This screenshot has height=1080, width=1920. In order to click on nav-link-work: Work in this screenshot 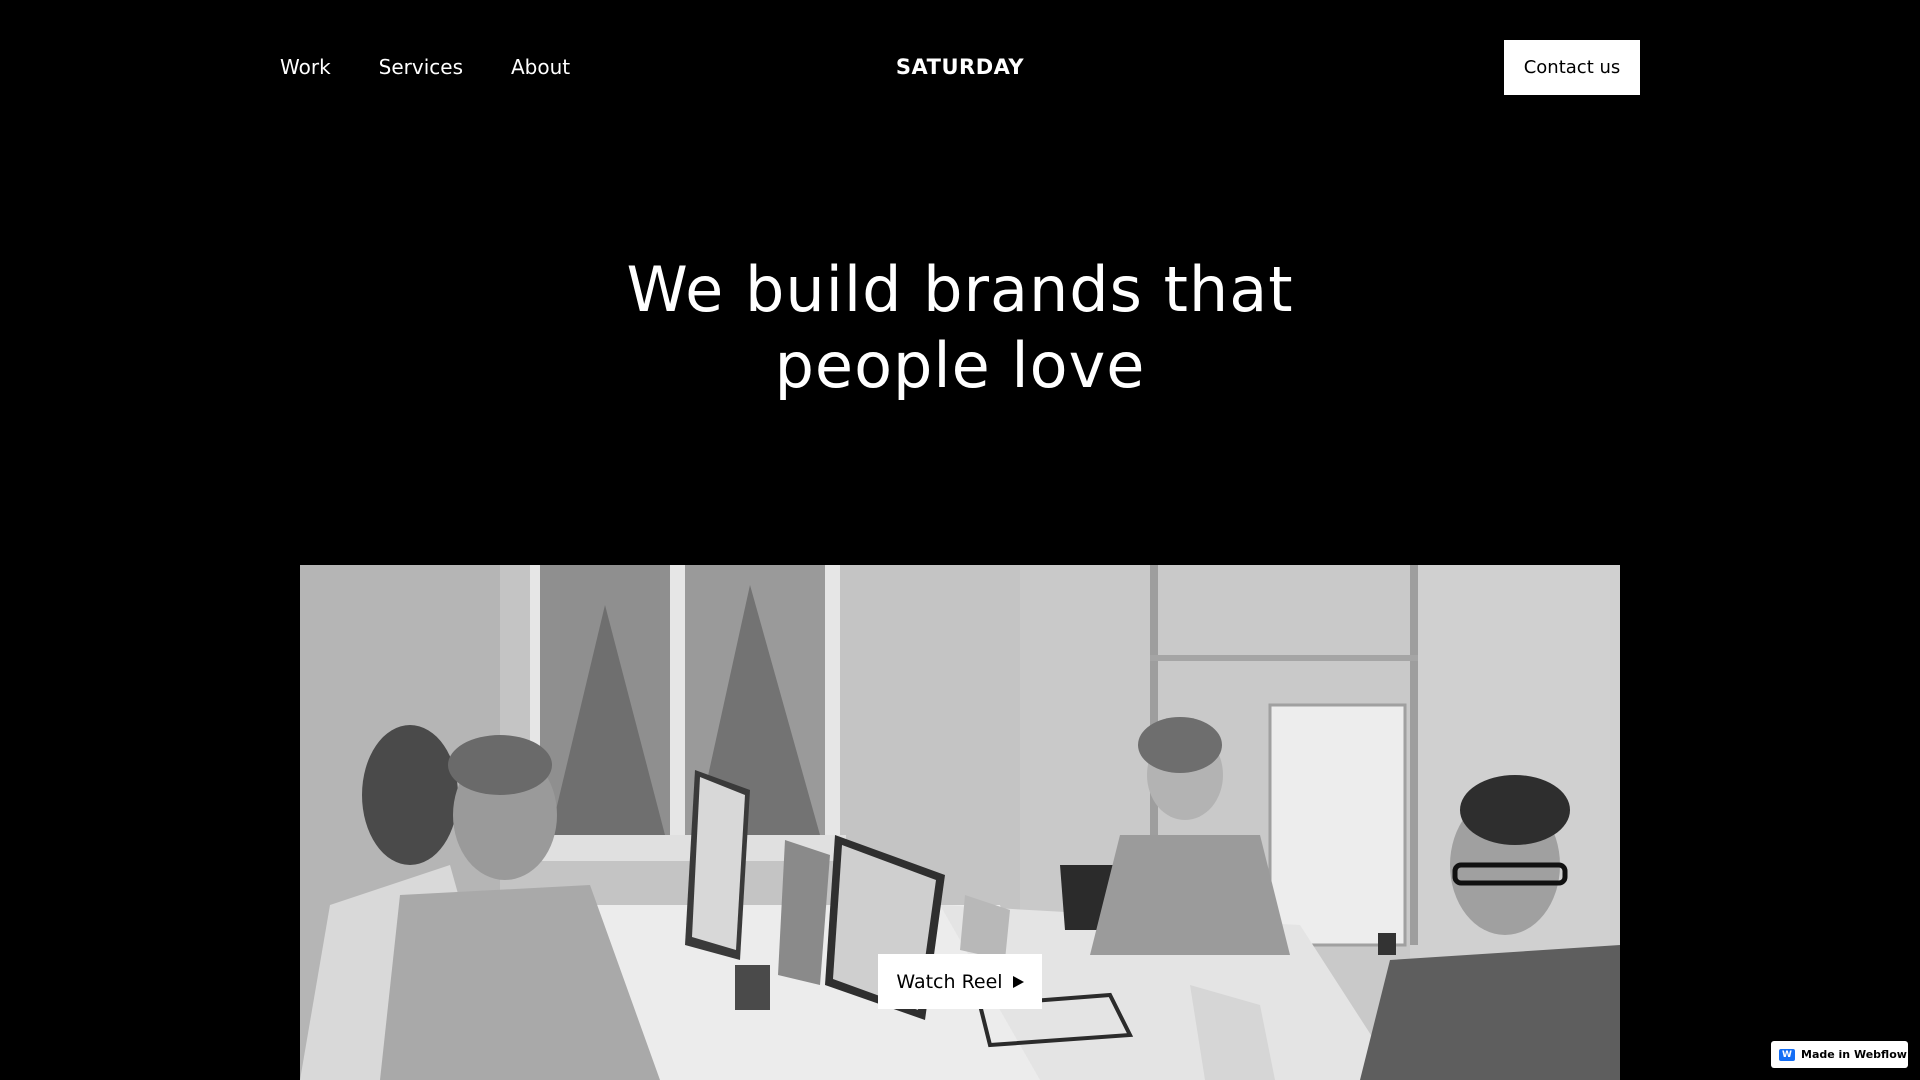, I will do `click(305, 67)`.